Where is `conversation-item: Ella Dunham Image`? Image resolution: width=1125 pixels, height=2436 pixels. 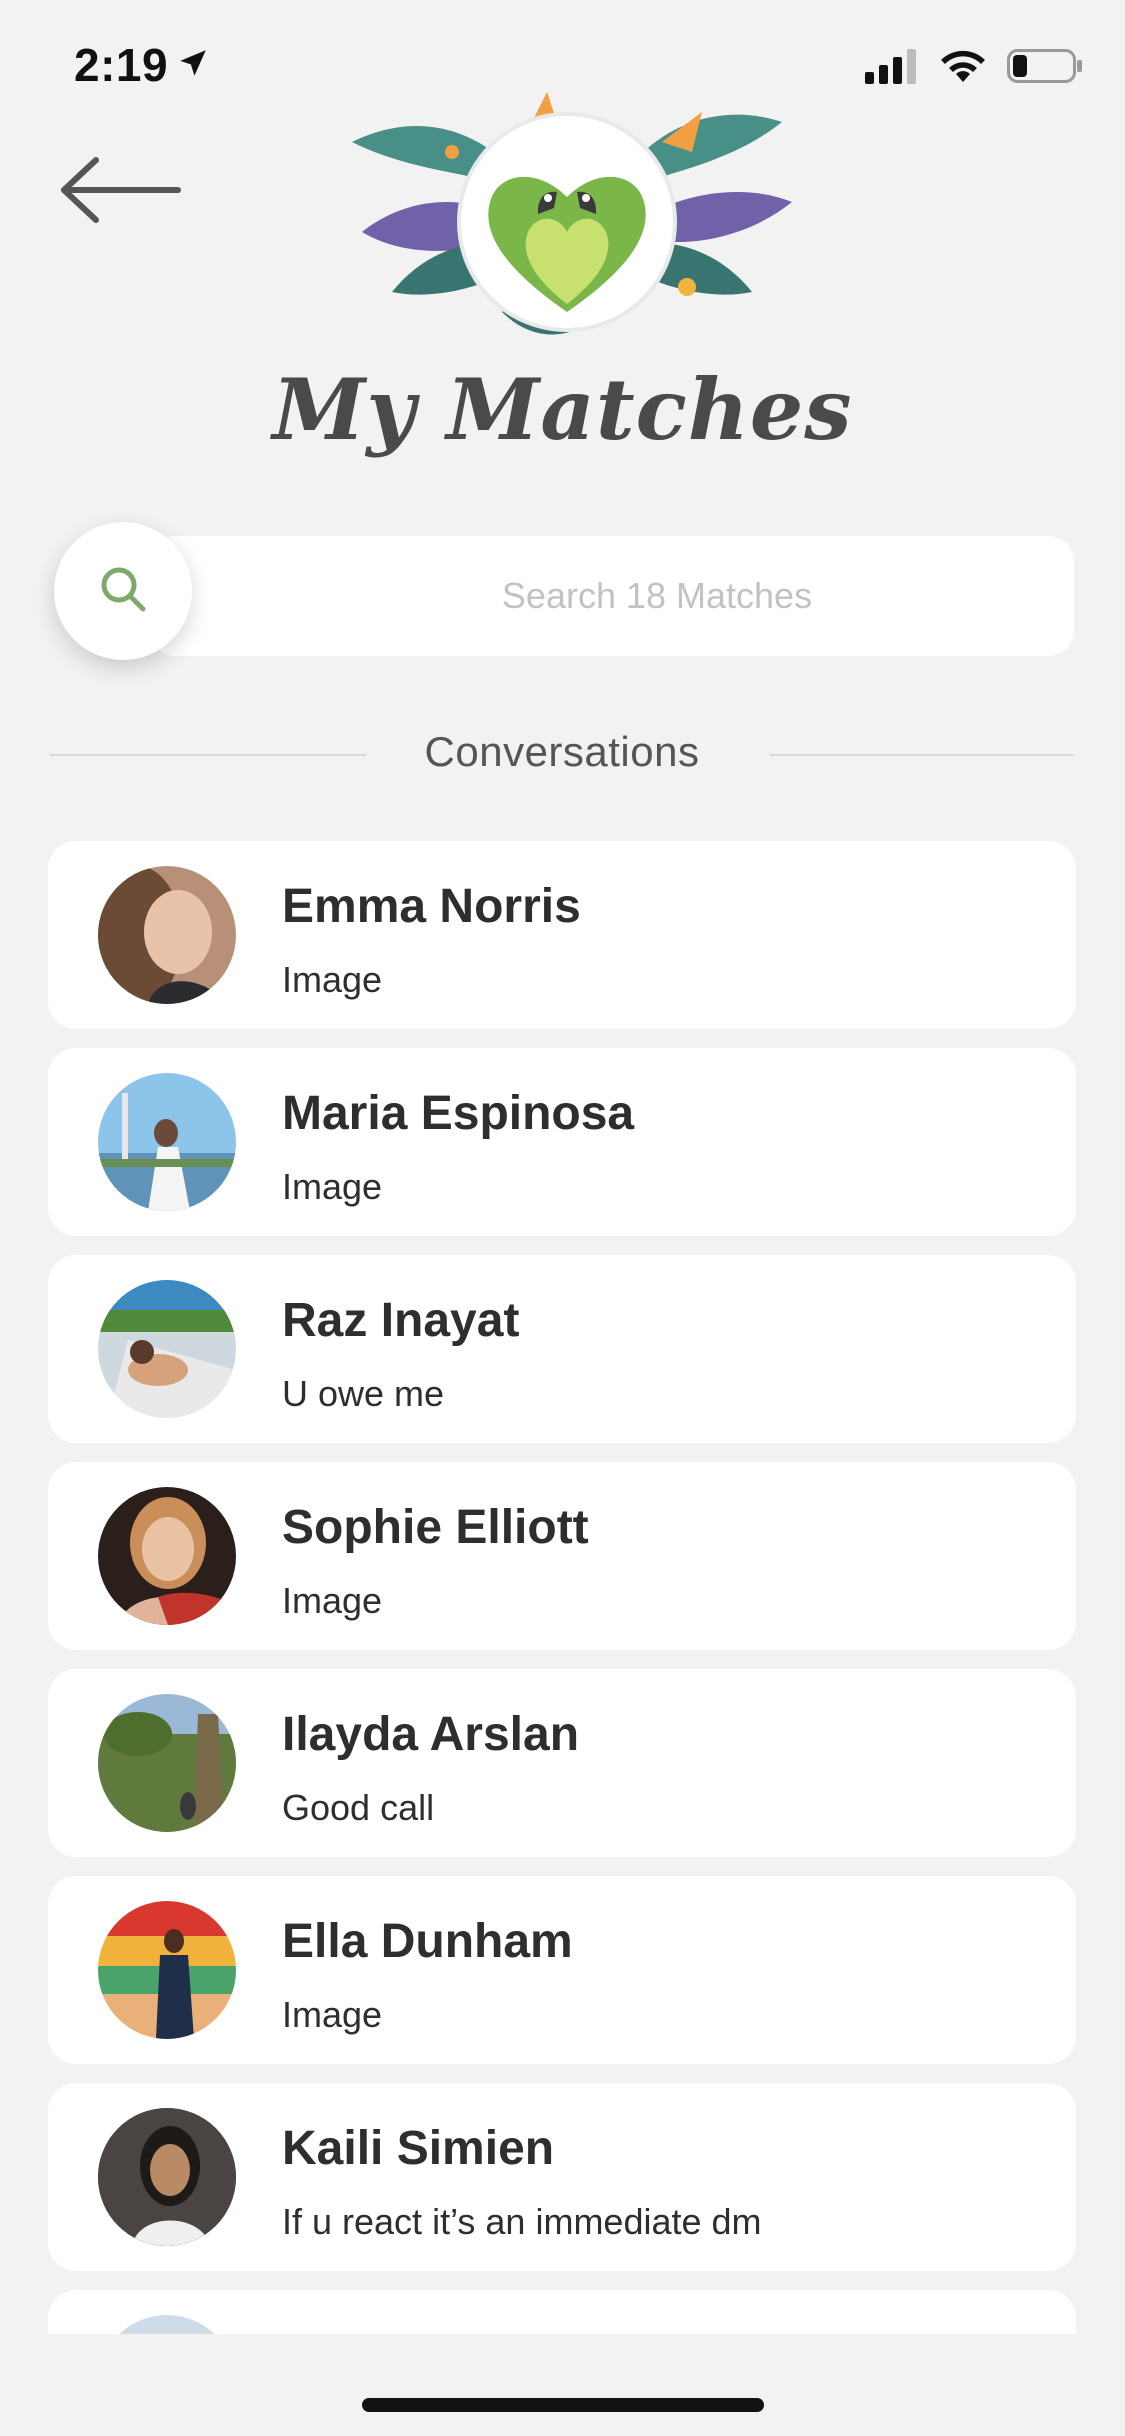
conversation-item: Ella Dunham Image is located at coordinates (562, 1970).